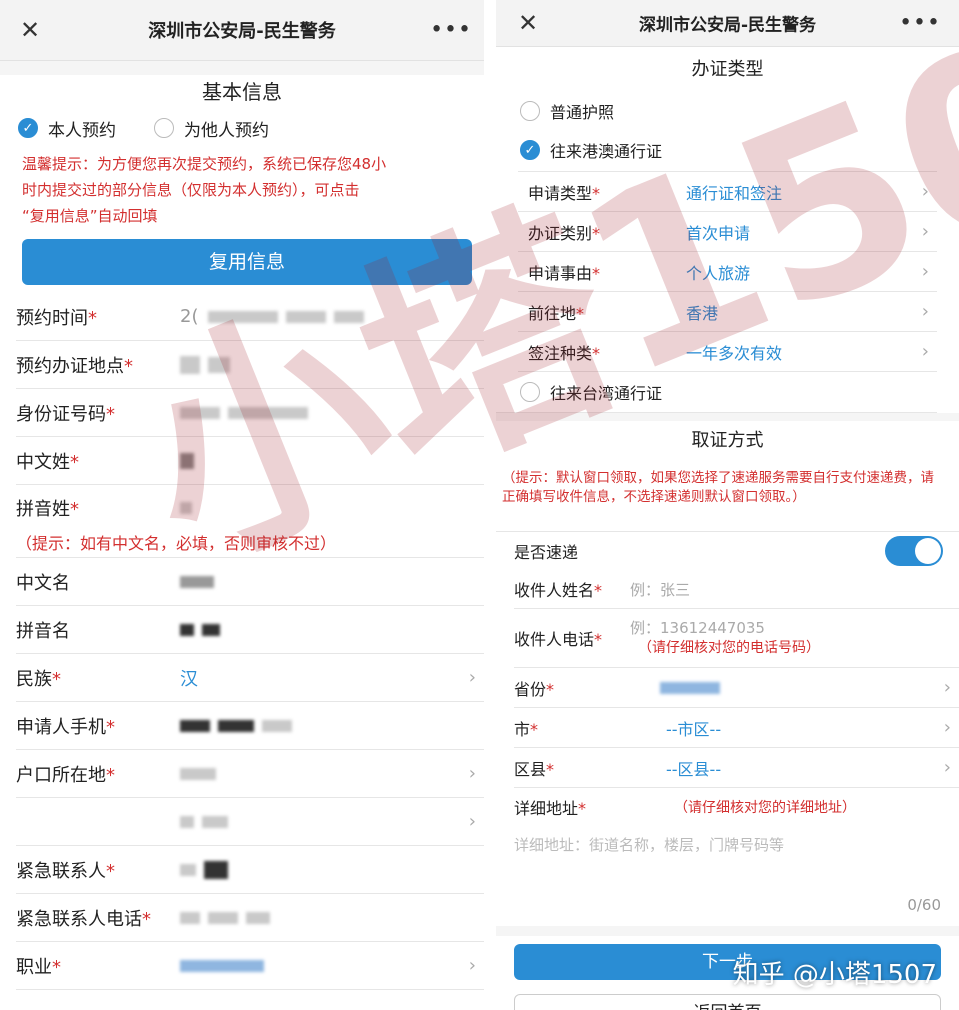 This screenshot has width=959, height=1010. What do you see at coordinates (65, 414) in the screenshot?
I see `field-label: 身份证号码*` at bounding box center [65, 414].